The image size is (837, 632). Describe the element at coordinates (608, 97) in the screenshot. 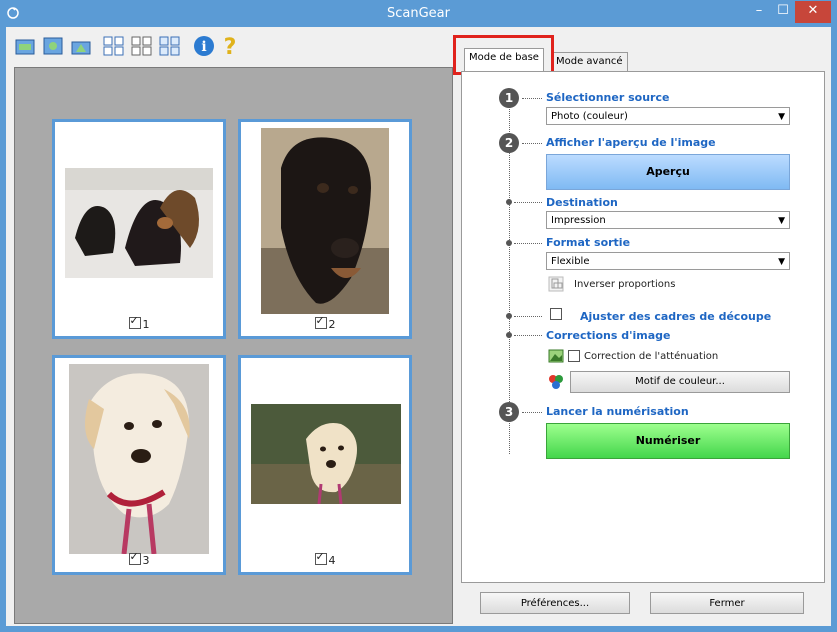

I see `select-source-label: Sélectionner source` at that location.